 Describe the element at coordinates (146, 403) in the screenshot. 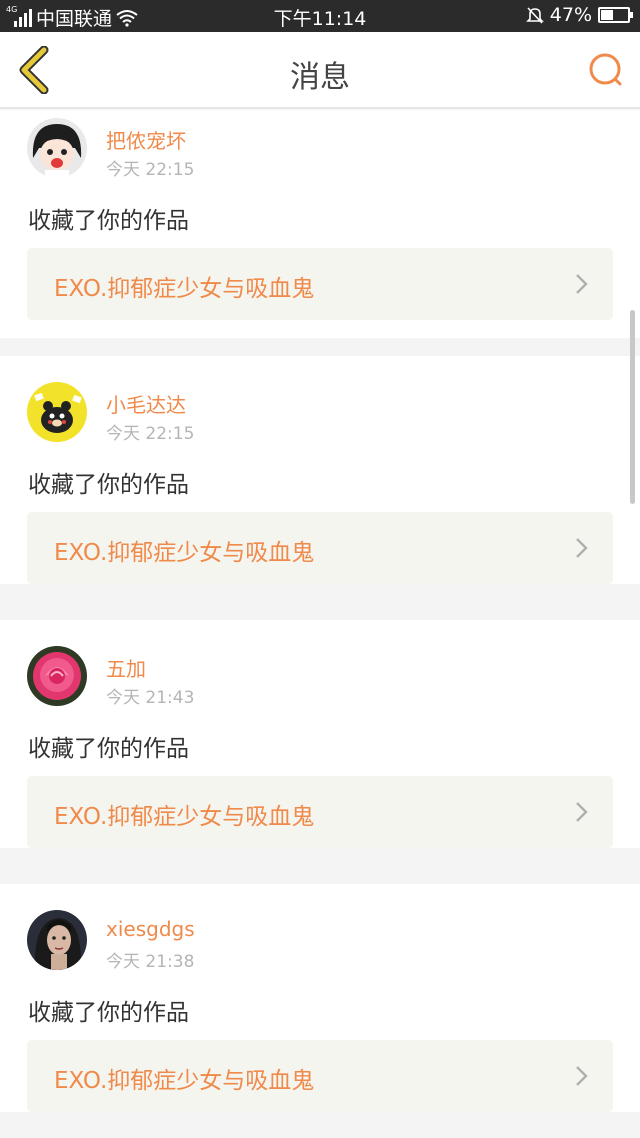

I see `username: 小毛达达` at that location.